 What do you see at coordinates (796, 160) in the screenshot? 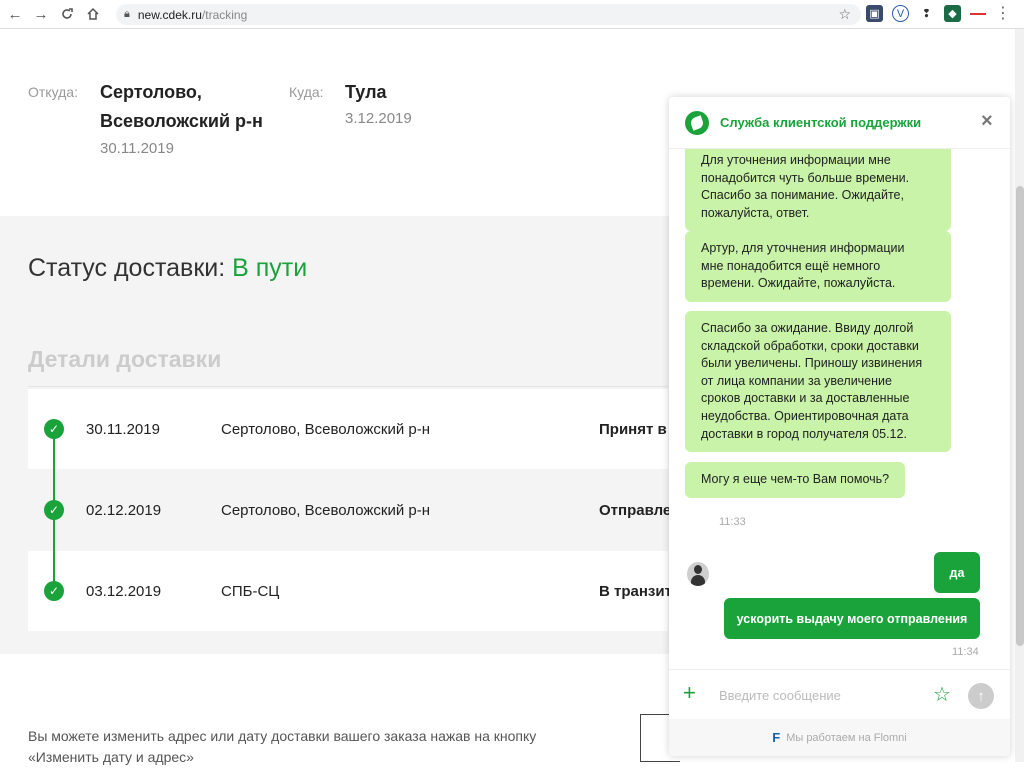
I see `message-line: Для уточнения информации мне` at bounding box center [796, 160].